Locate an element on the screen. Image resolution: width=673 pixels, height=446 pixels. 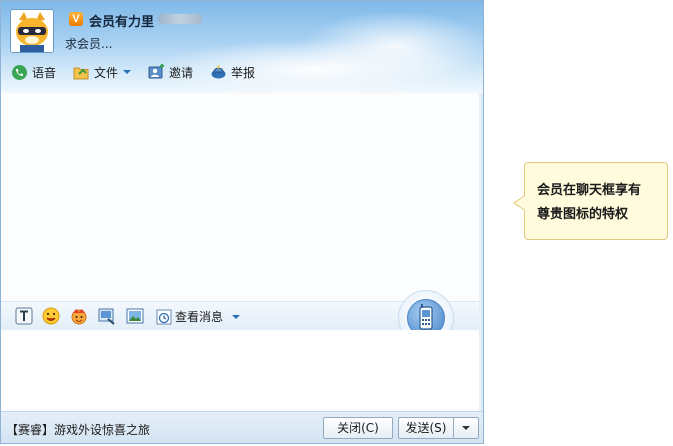
invite-button: 邀请 is located at coordinates (171, 72).